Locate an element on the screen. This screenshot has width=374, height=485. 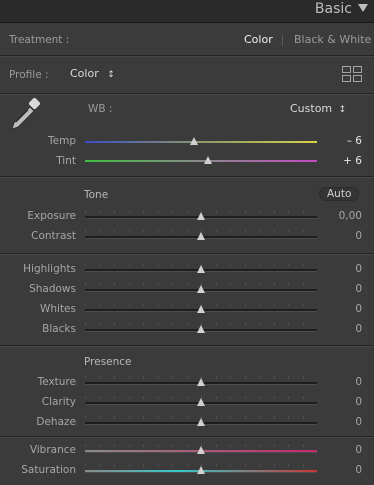
presence-section-title: Presence is located at coordinates (108, 362).